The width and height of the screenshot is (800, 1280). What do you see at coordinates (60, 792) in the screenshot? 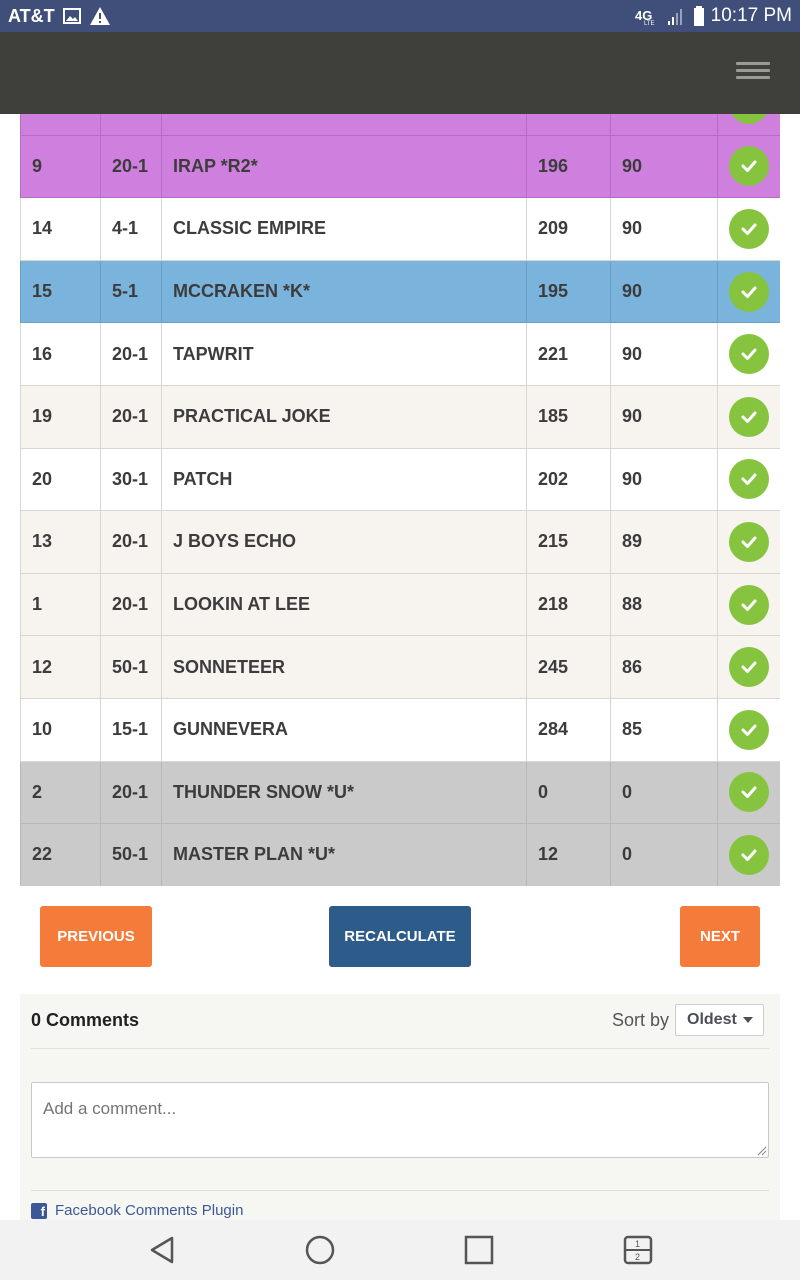
I see `post-position-cell: 2` at bounding box center [60, 792].